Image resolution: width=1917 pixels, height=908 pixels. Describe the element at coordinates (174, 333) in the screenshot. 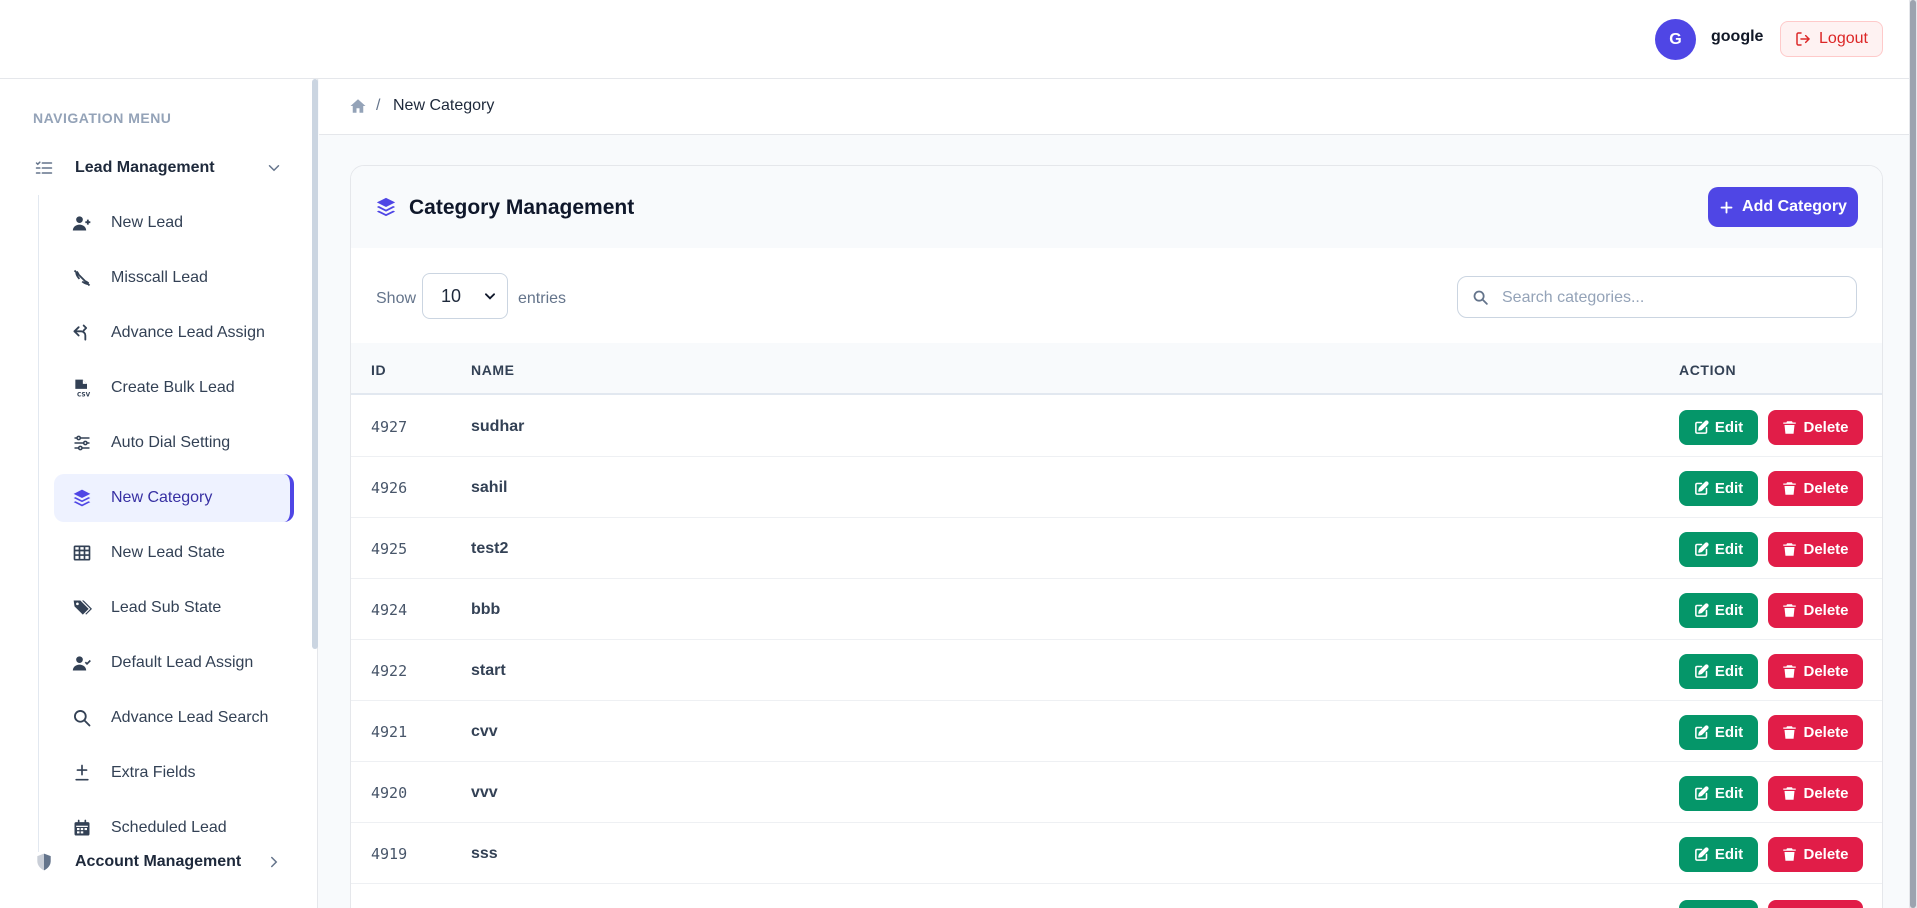

I see `sidebar-item-advance-lead-assign: Advance Lead Assign` at that location.